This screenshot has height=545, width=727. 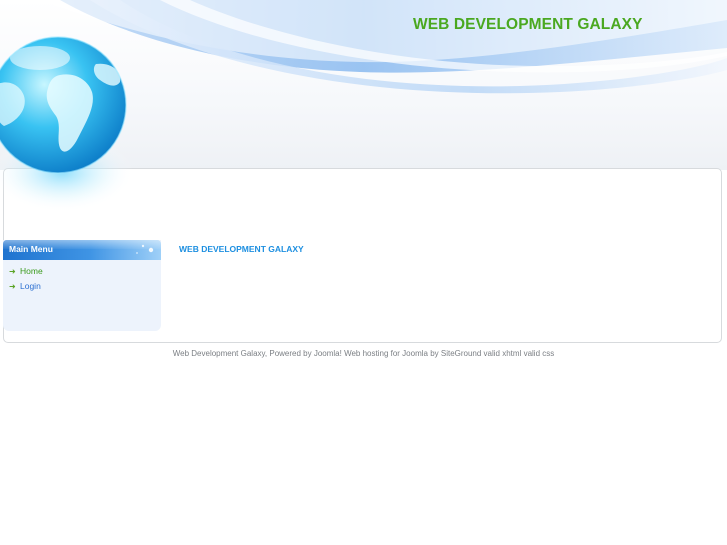 I want to click on menu-item-label: Home, so click(x=31, y=271).